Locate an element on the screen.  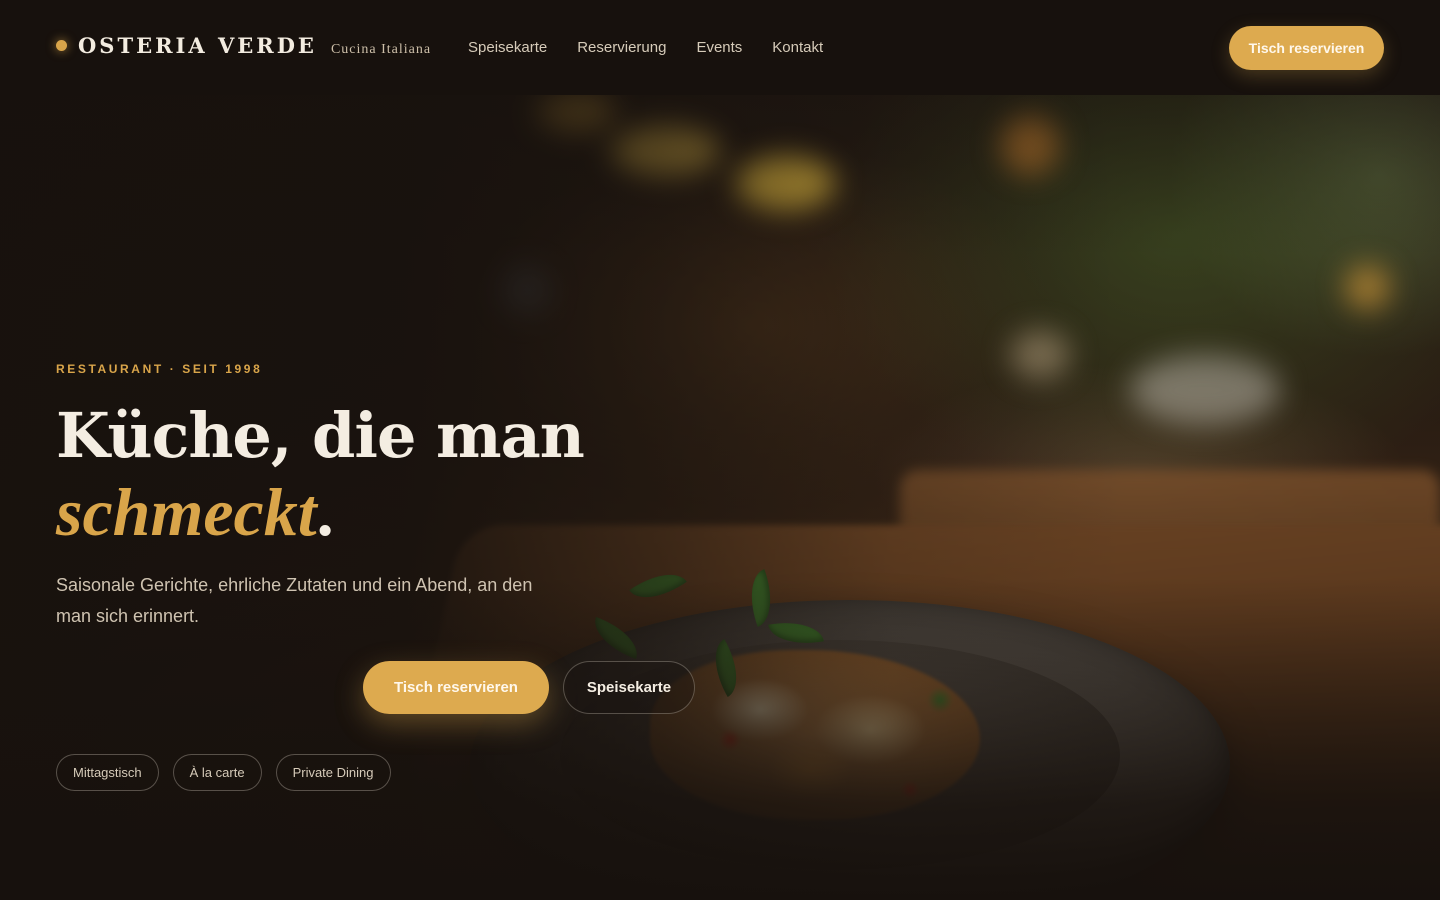
brand-dot-icon is located at coordinates (61, 45).